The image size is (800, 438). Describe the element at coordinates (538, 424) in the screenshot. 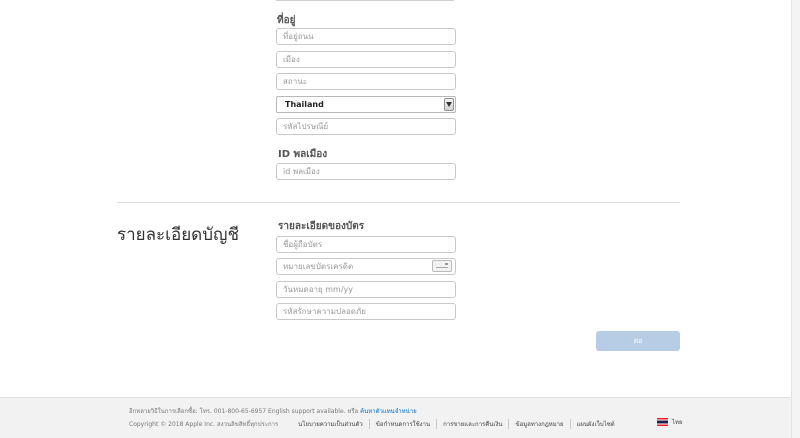

I see `footer-link-legal: ข้อมูลทางกฎหมาย` at that location.